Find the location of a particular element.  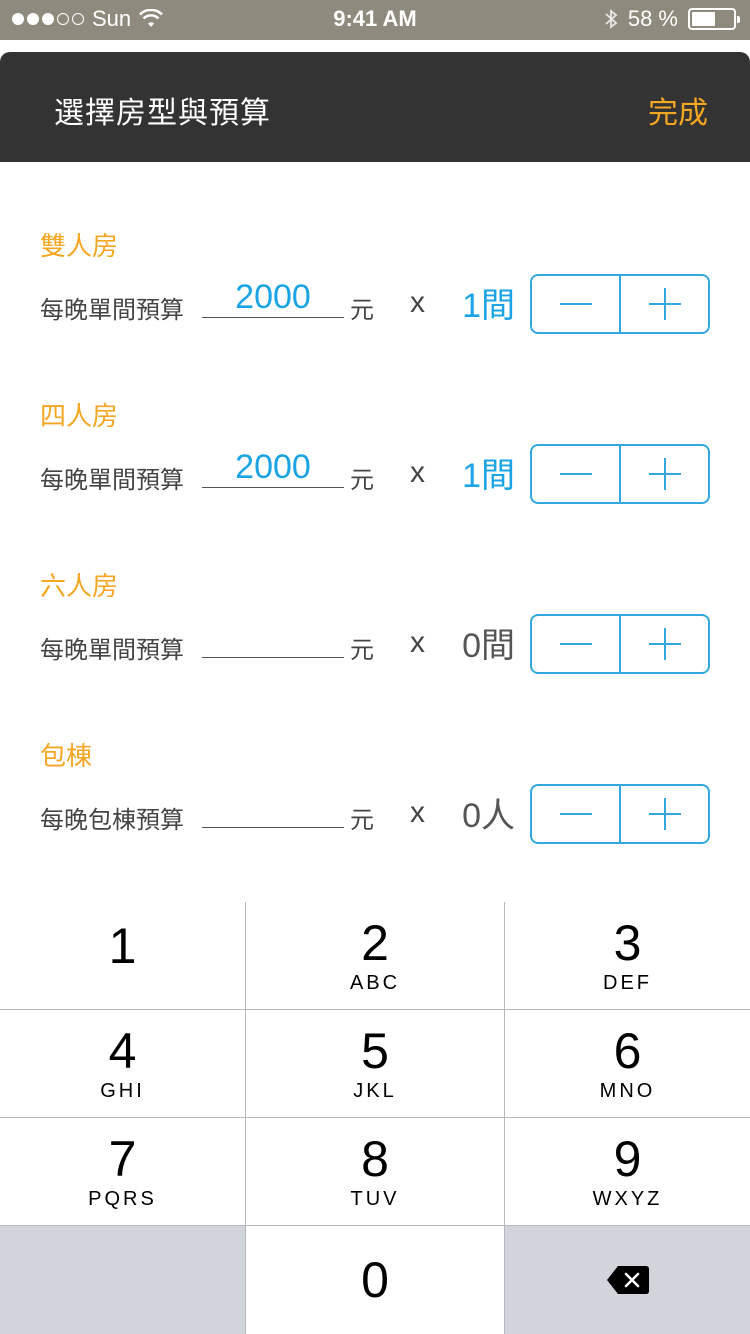

room-budget-row: 每晚單間預算 元 x 0間 is located at coordinates (375, 644).